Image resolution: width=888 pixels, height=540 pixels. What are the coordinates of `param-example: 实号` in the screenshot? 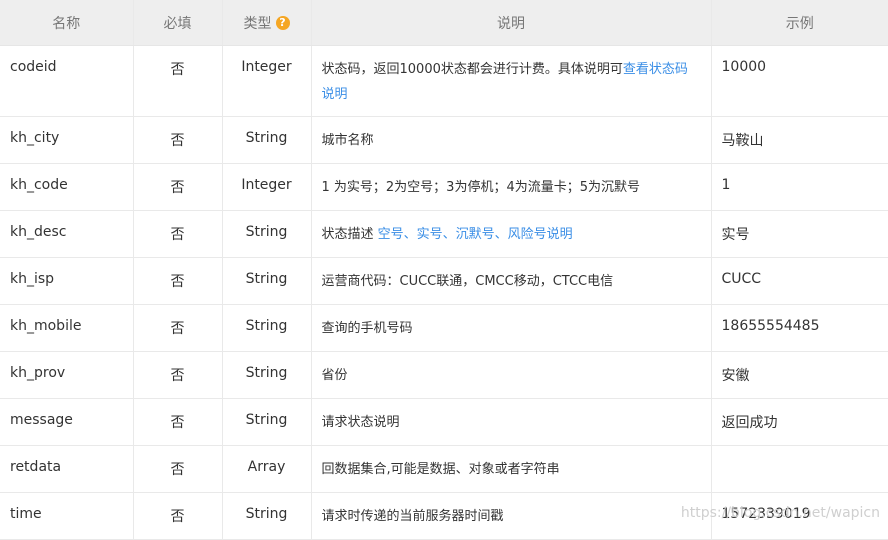 It's located at (799, 234).